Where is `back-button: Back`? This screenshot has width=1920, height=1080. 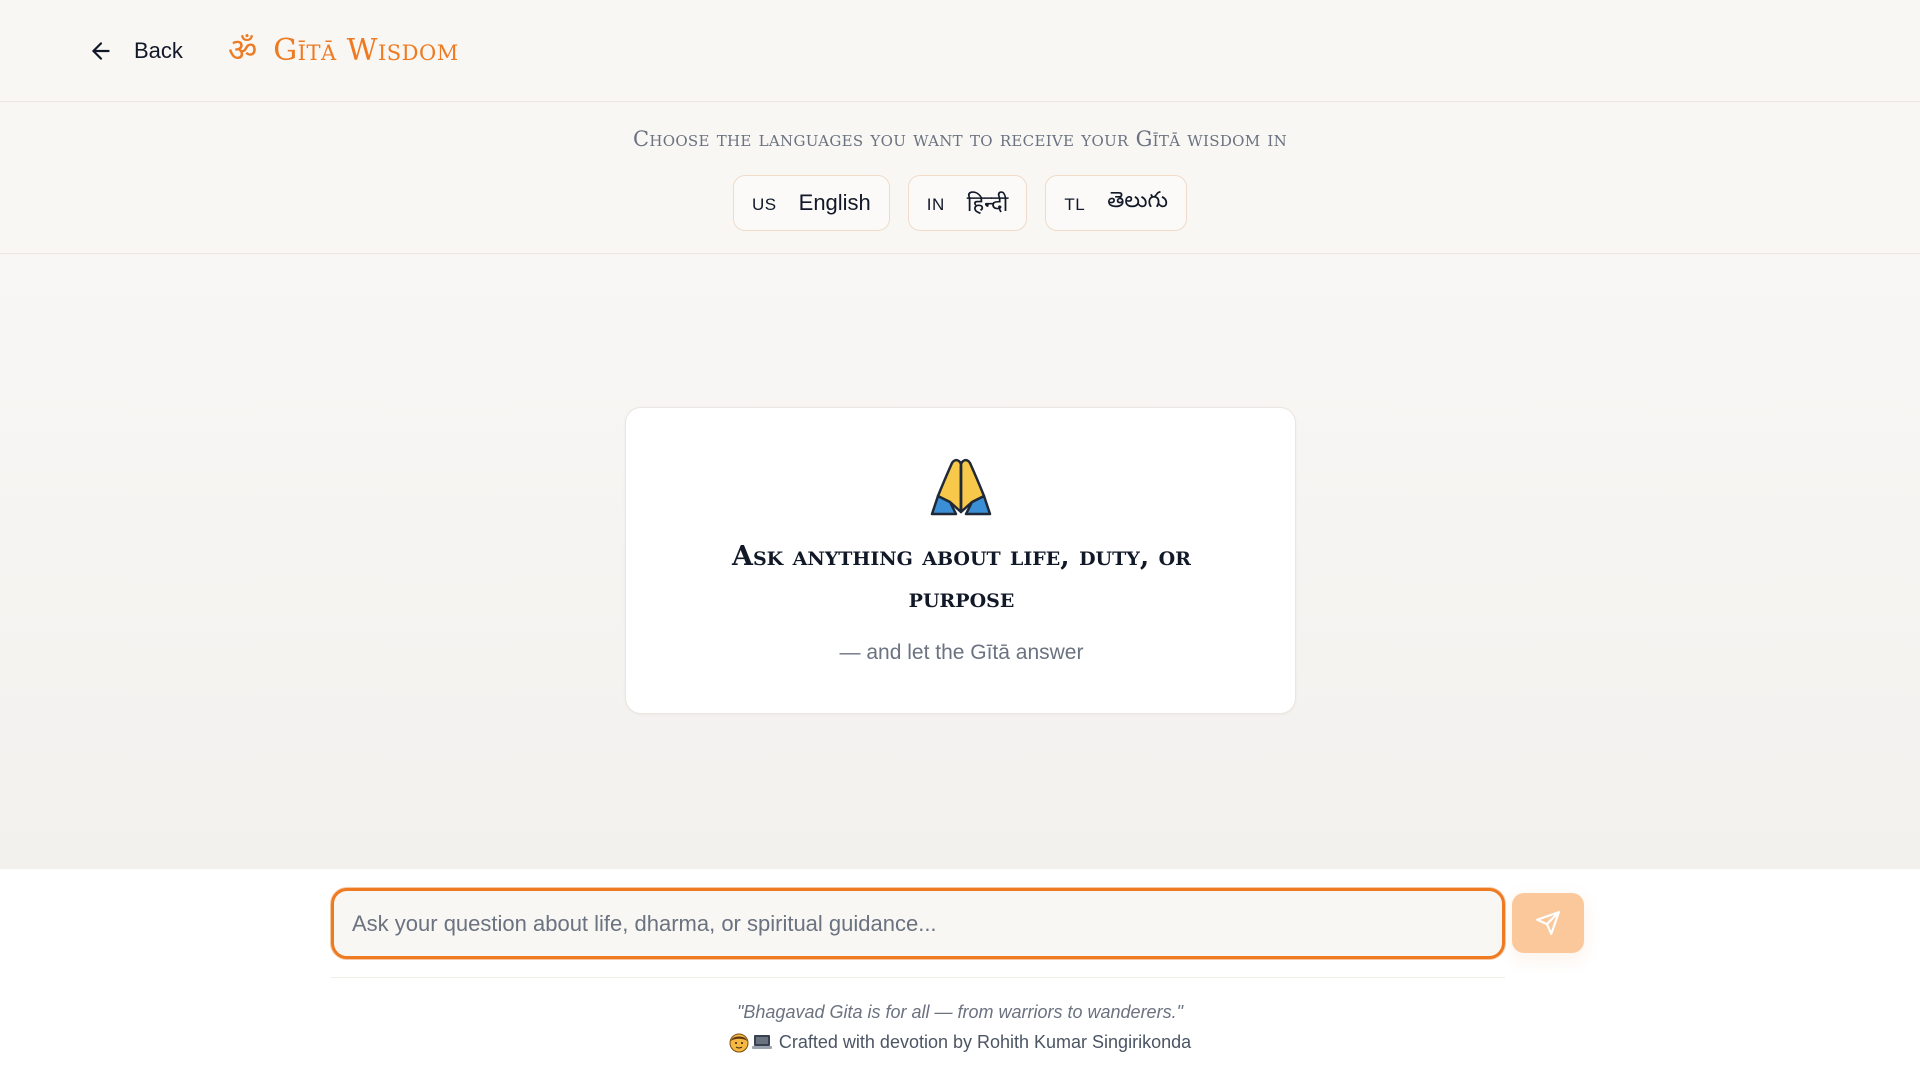
back-button: Back is located at coordinates (135, 51).